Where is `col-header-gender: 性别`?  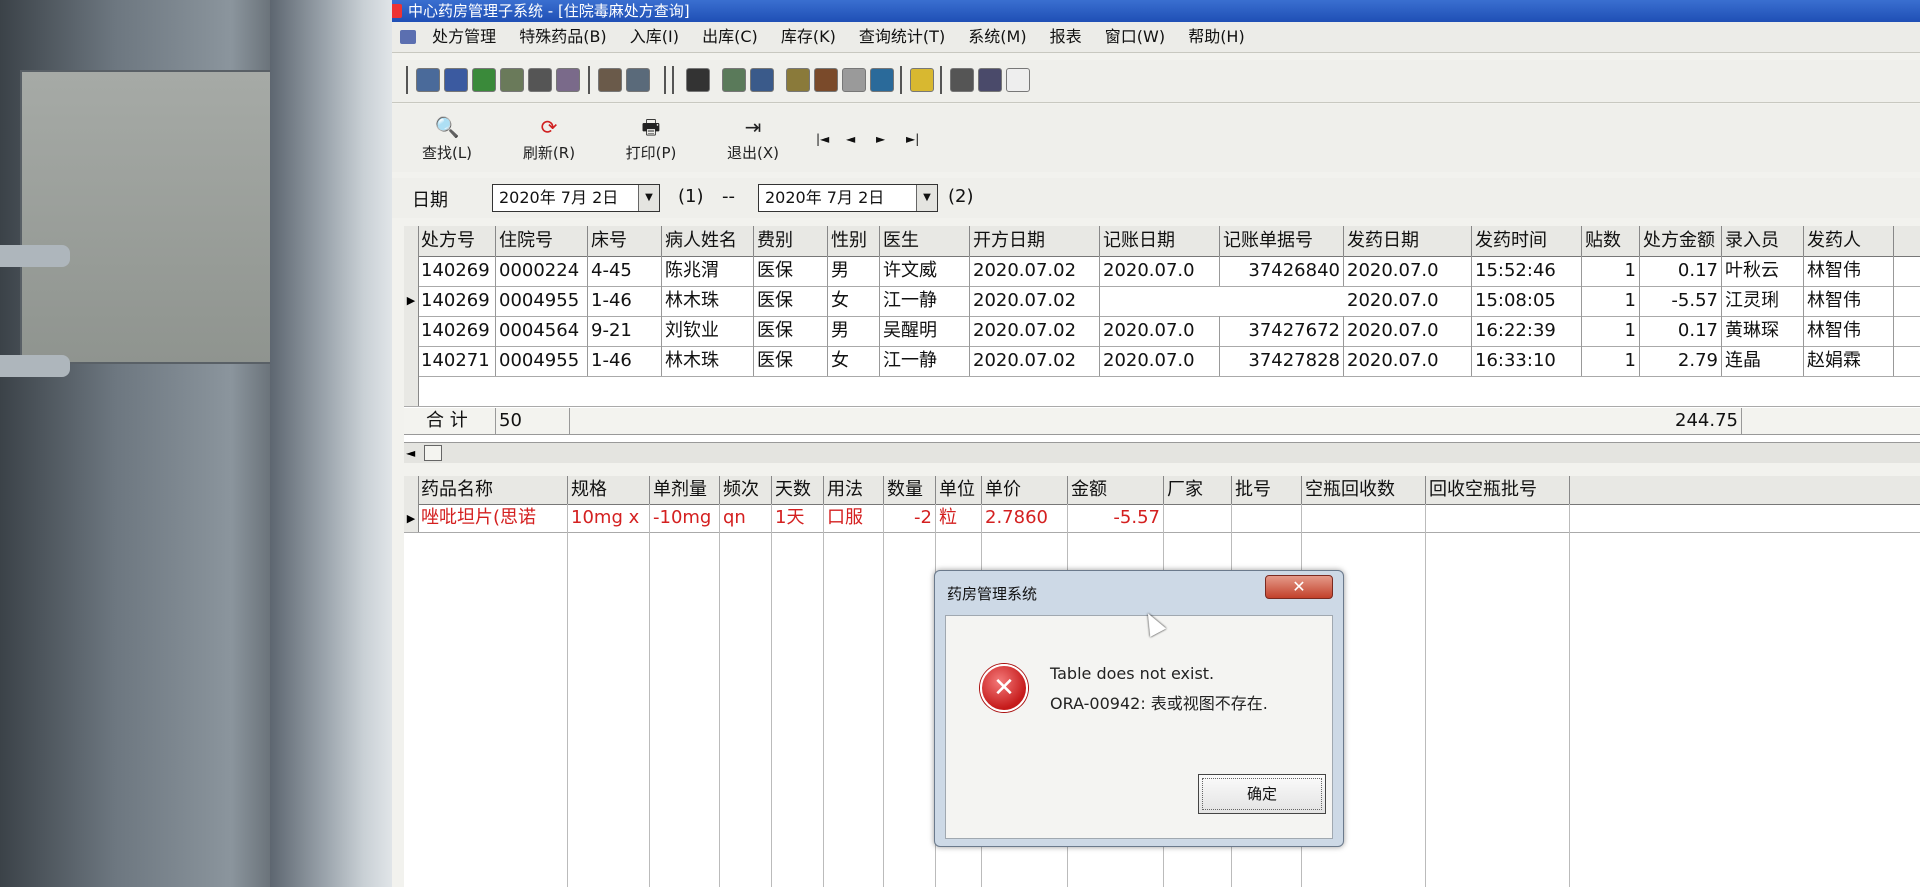
col-header-gender: 性别 is located at coordinates (854, 241).